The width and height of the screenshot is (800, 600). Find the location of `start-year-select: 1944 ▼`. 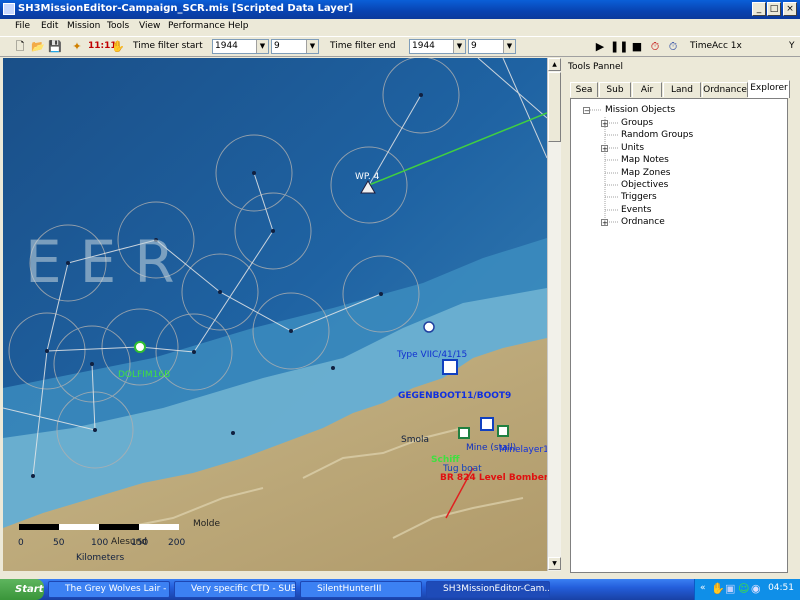

start-year-select: 1944 ▼ is located at coordinates (240, 46).